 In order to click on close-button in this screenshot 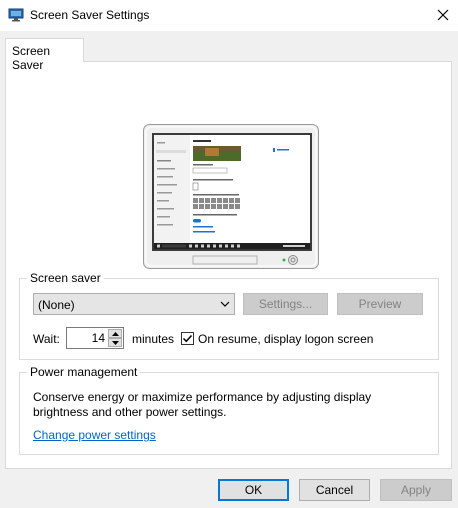, I will do `click(443, 15)`.